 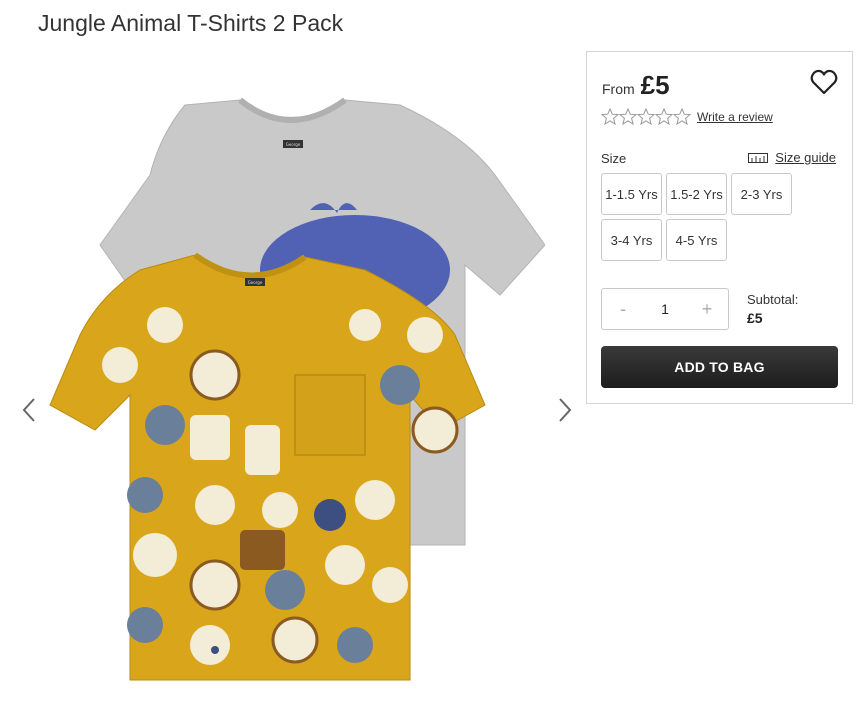 I want to click on price-from-label: From, so click(x=618, y=89).